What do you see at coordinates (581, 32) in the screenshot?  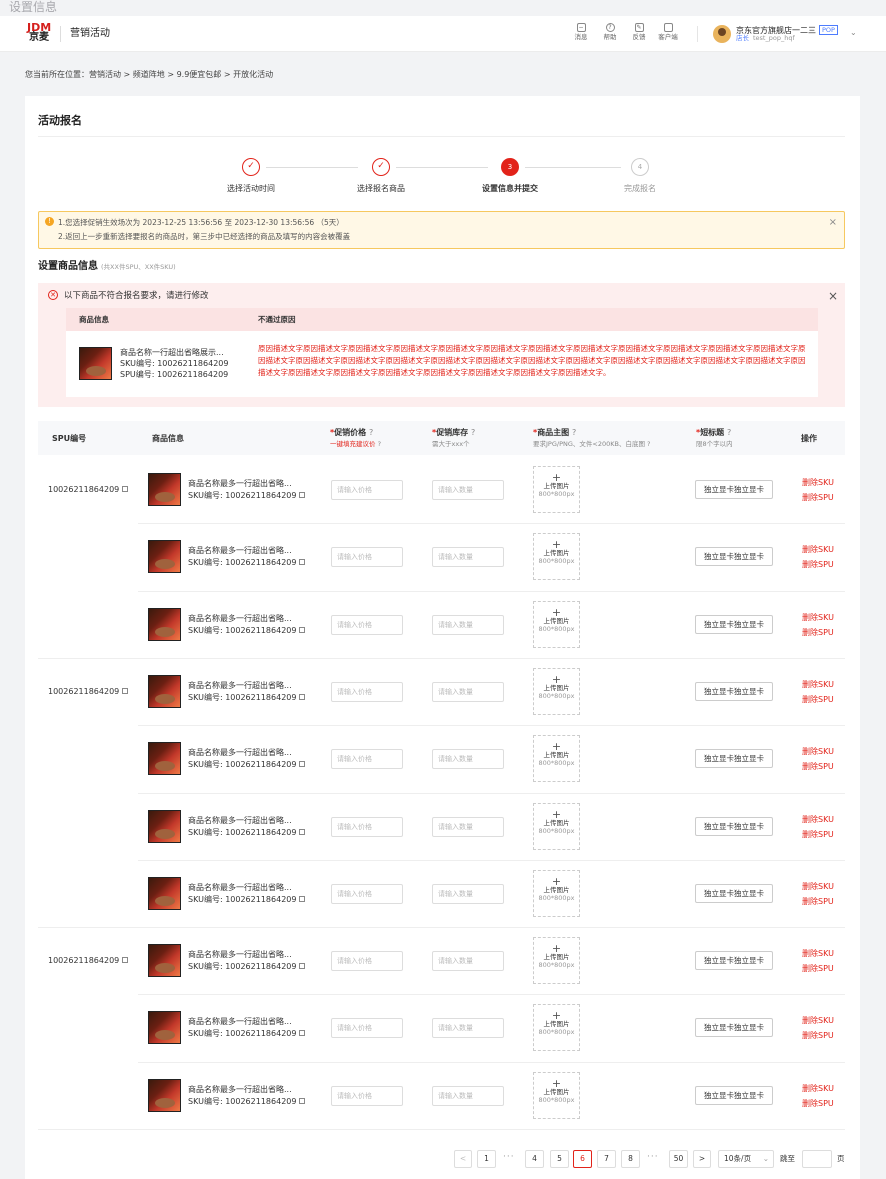 I see `message-button: − 消息` at bounding box center [581, 32].